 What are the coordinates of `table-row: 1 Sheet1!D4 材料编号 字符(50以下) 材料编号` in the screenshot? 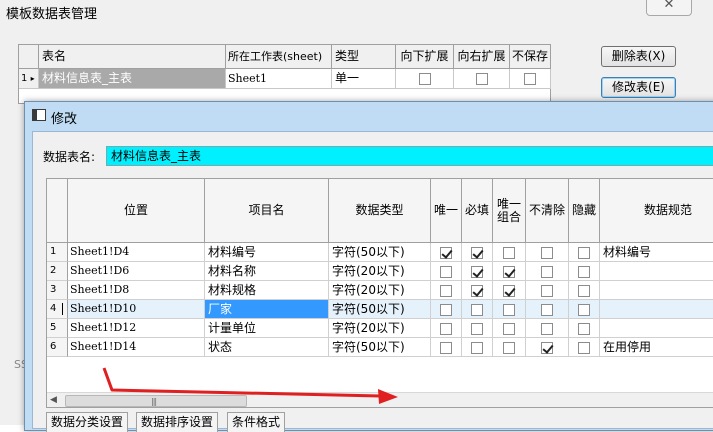 It's located at (380, 252).